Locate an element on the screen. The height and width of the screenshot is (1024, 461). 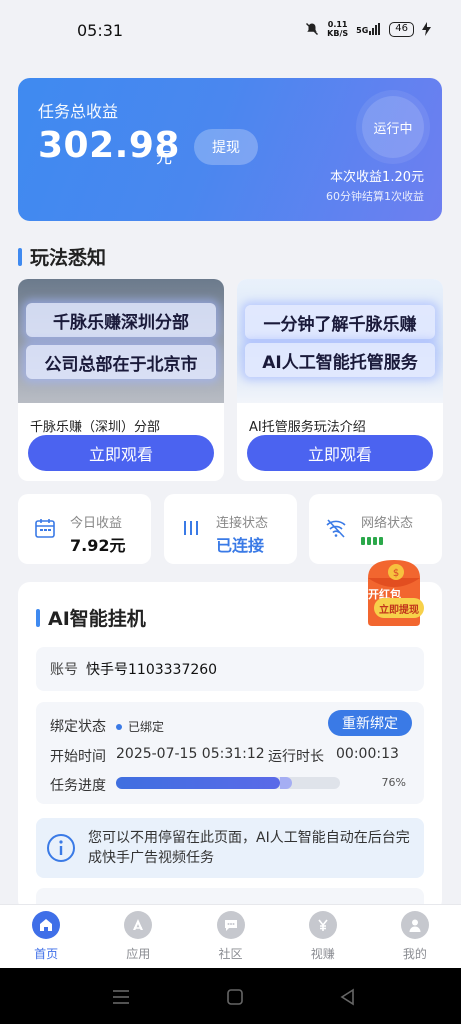
thumbnail-caption-line2: 公司总部在于北京市 is located at coordinates (121, 362).